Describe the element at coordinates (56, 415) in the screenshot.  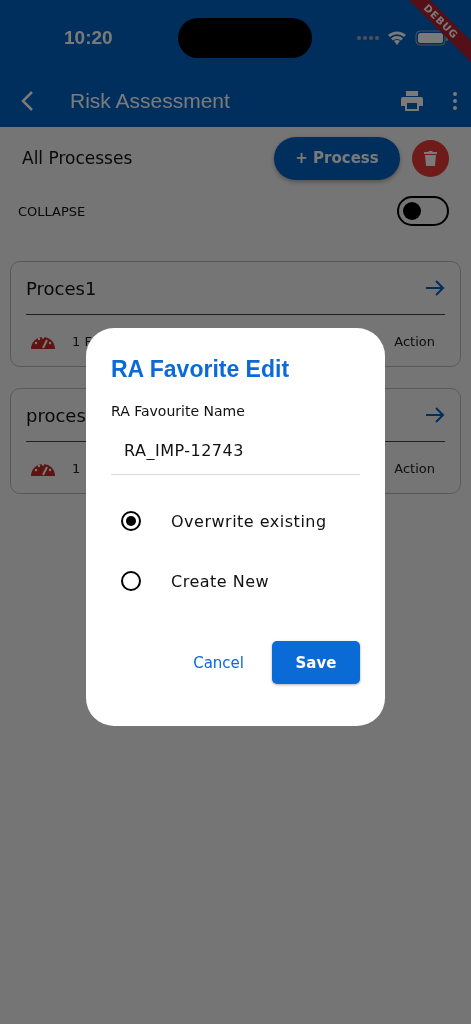
I see `process-name: proces` at that location.